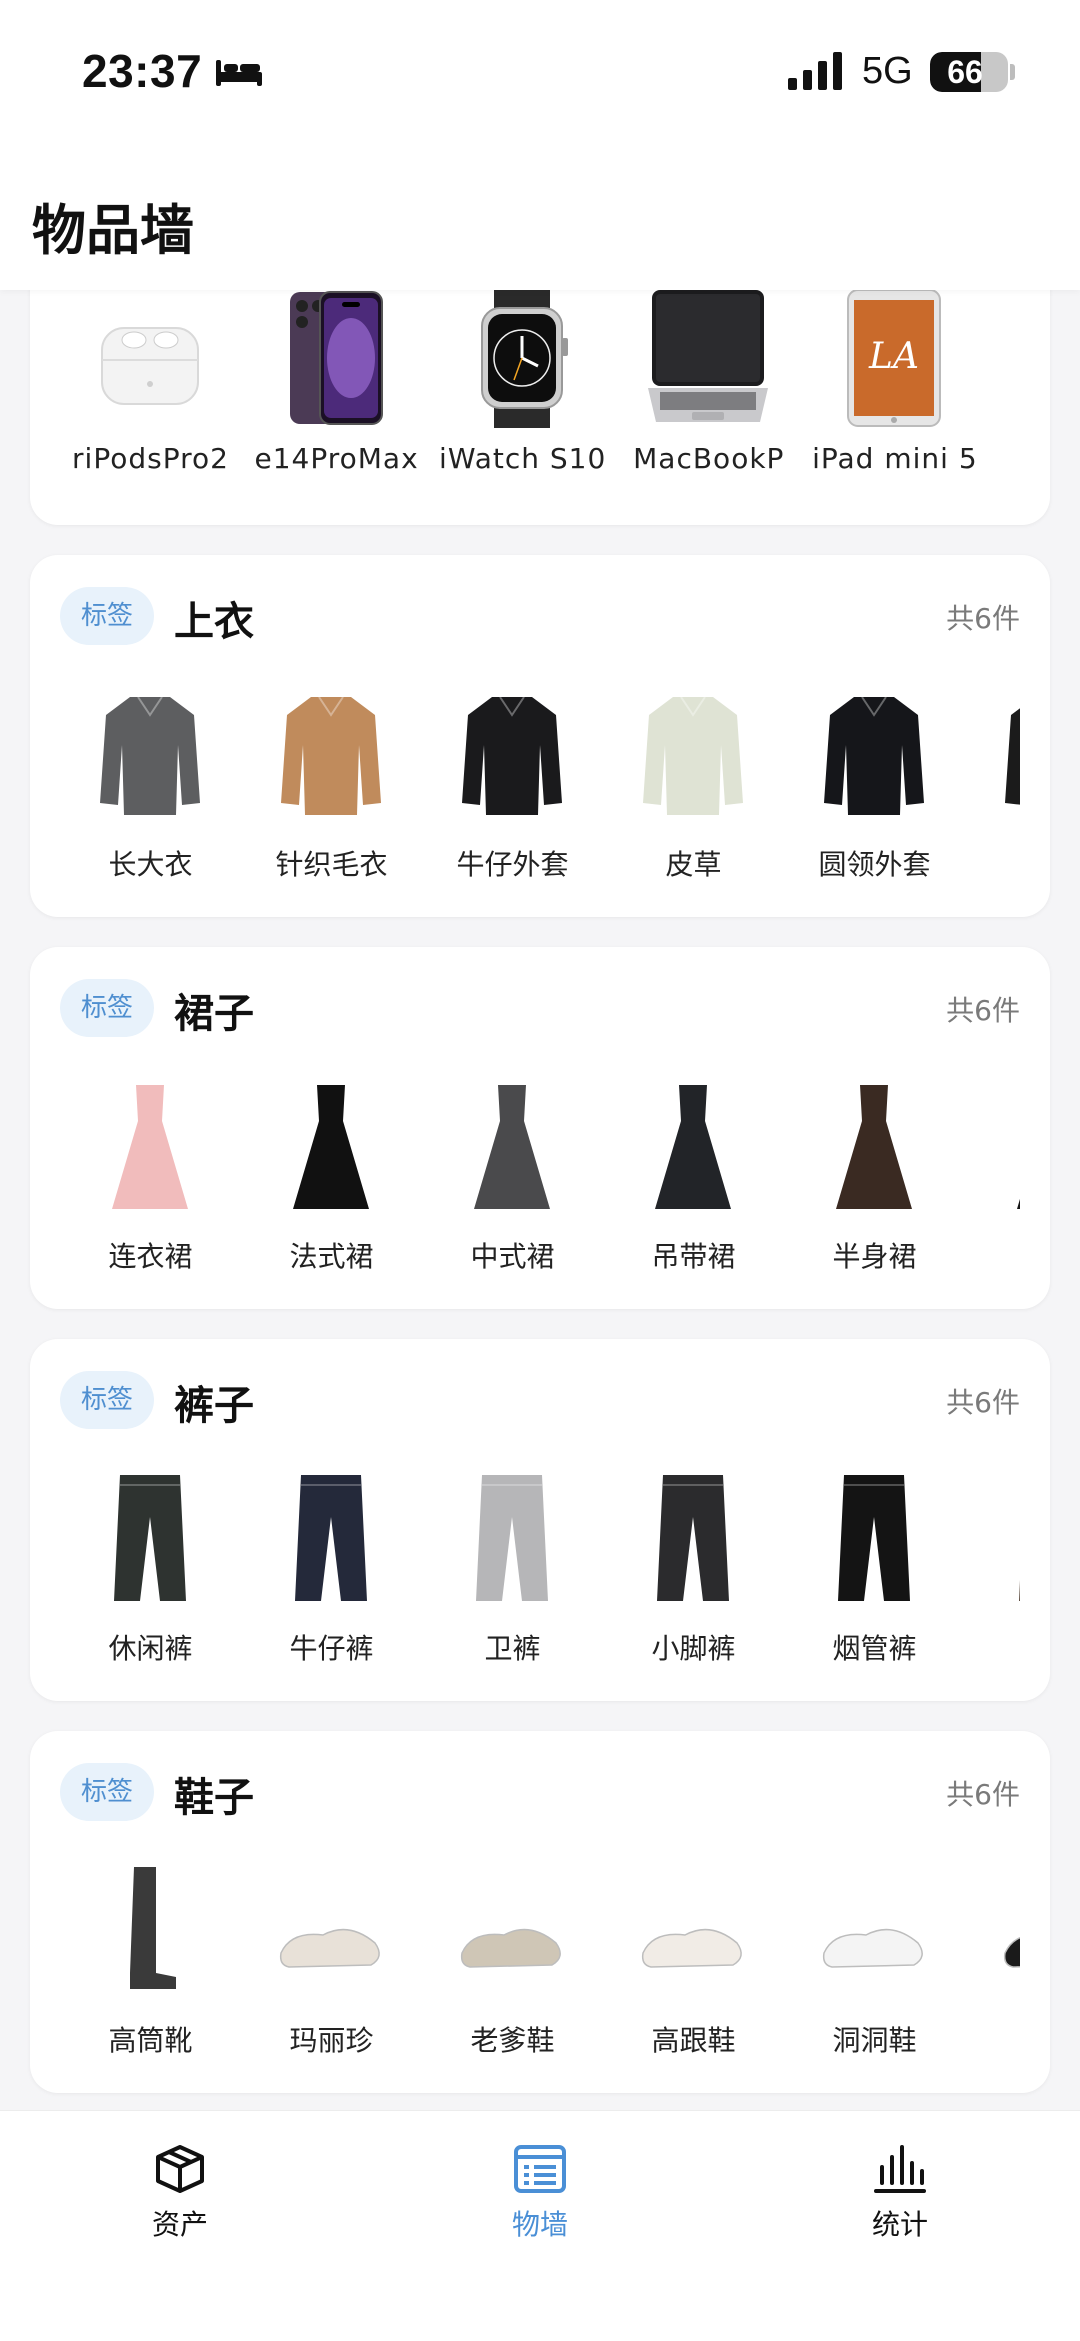 This screenshot has width=1080, height=2341. I want to click on item-card: 法式裙, so click(331, 1187).